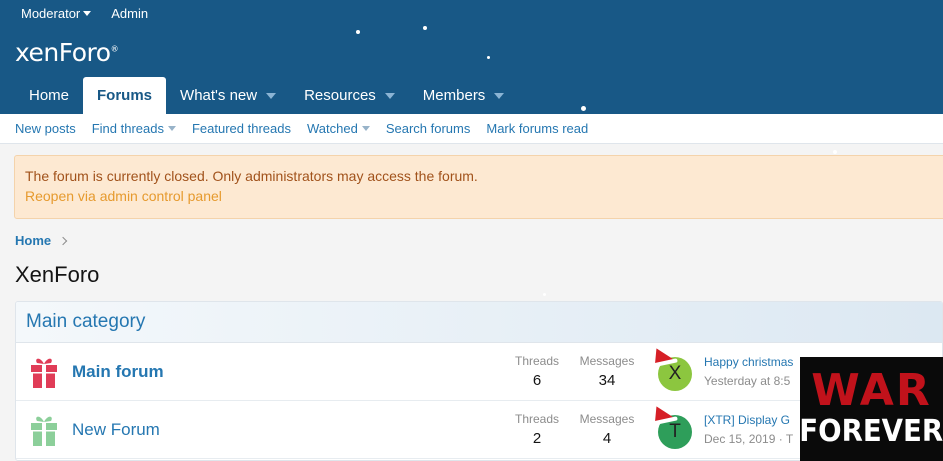  I want to click on watermark-line2: FOREVER, so click(871, 431).